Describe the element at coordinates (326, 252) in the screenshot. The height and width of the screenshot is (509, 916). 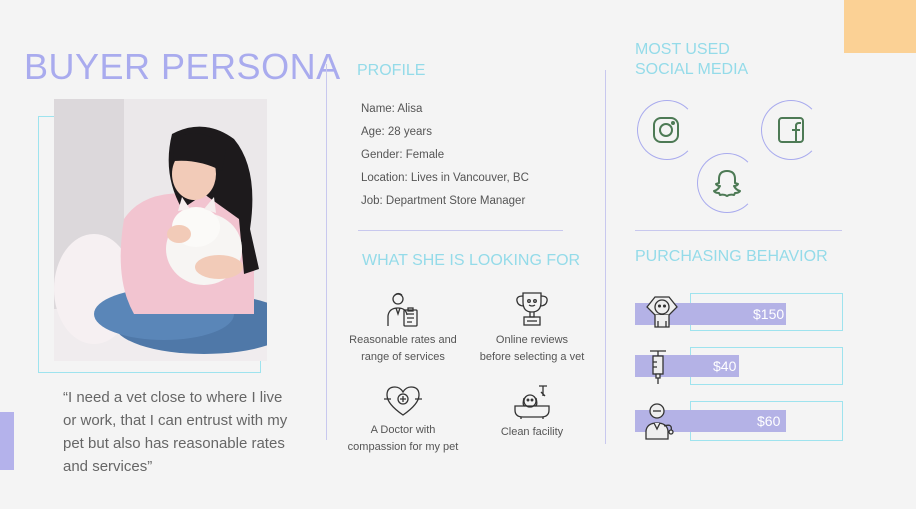
I see `divider-left` at that location.